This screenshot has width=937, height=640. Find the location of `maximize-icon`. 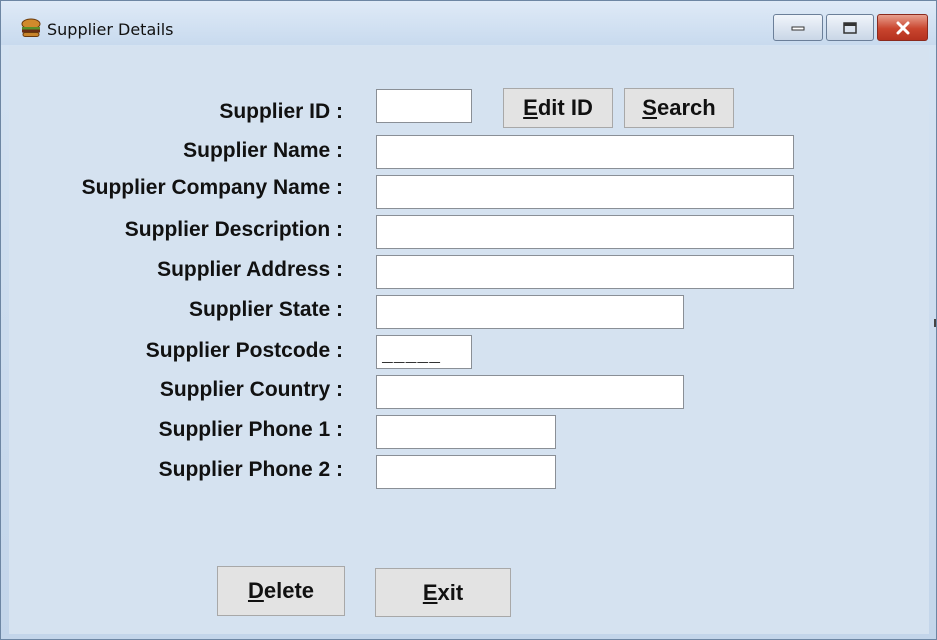

maximize-icon is located at coordinates (850, 27).